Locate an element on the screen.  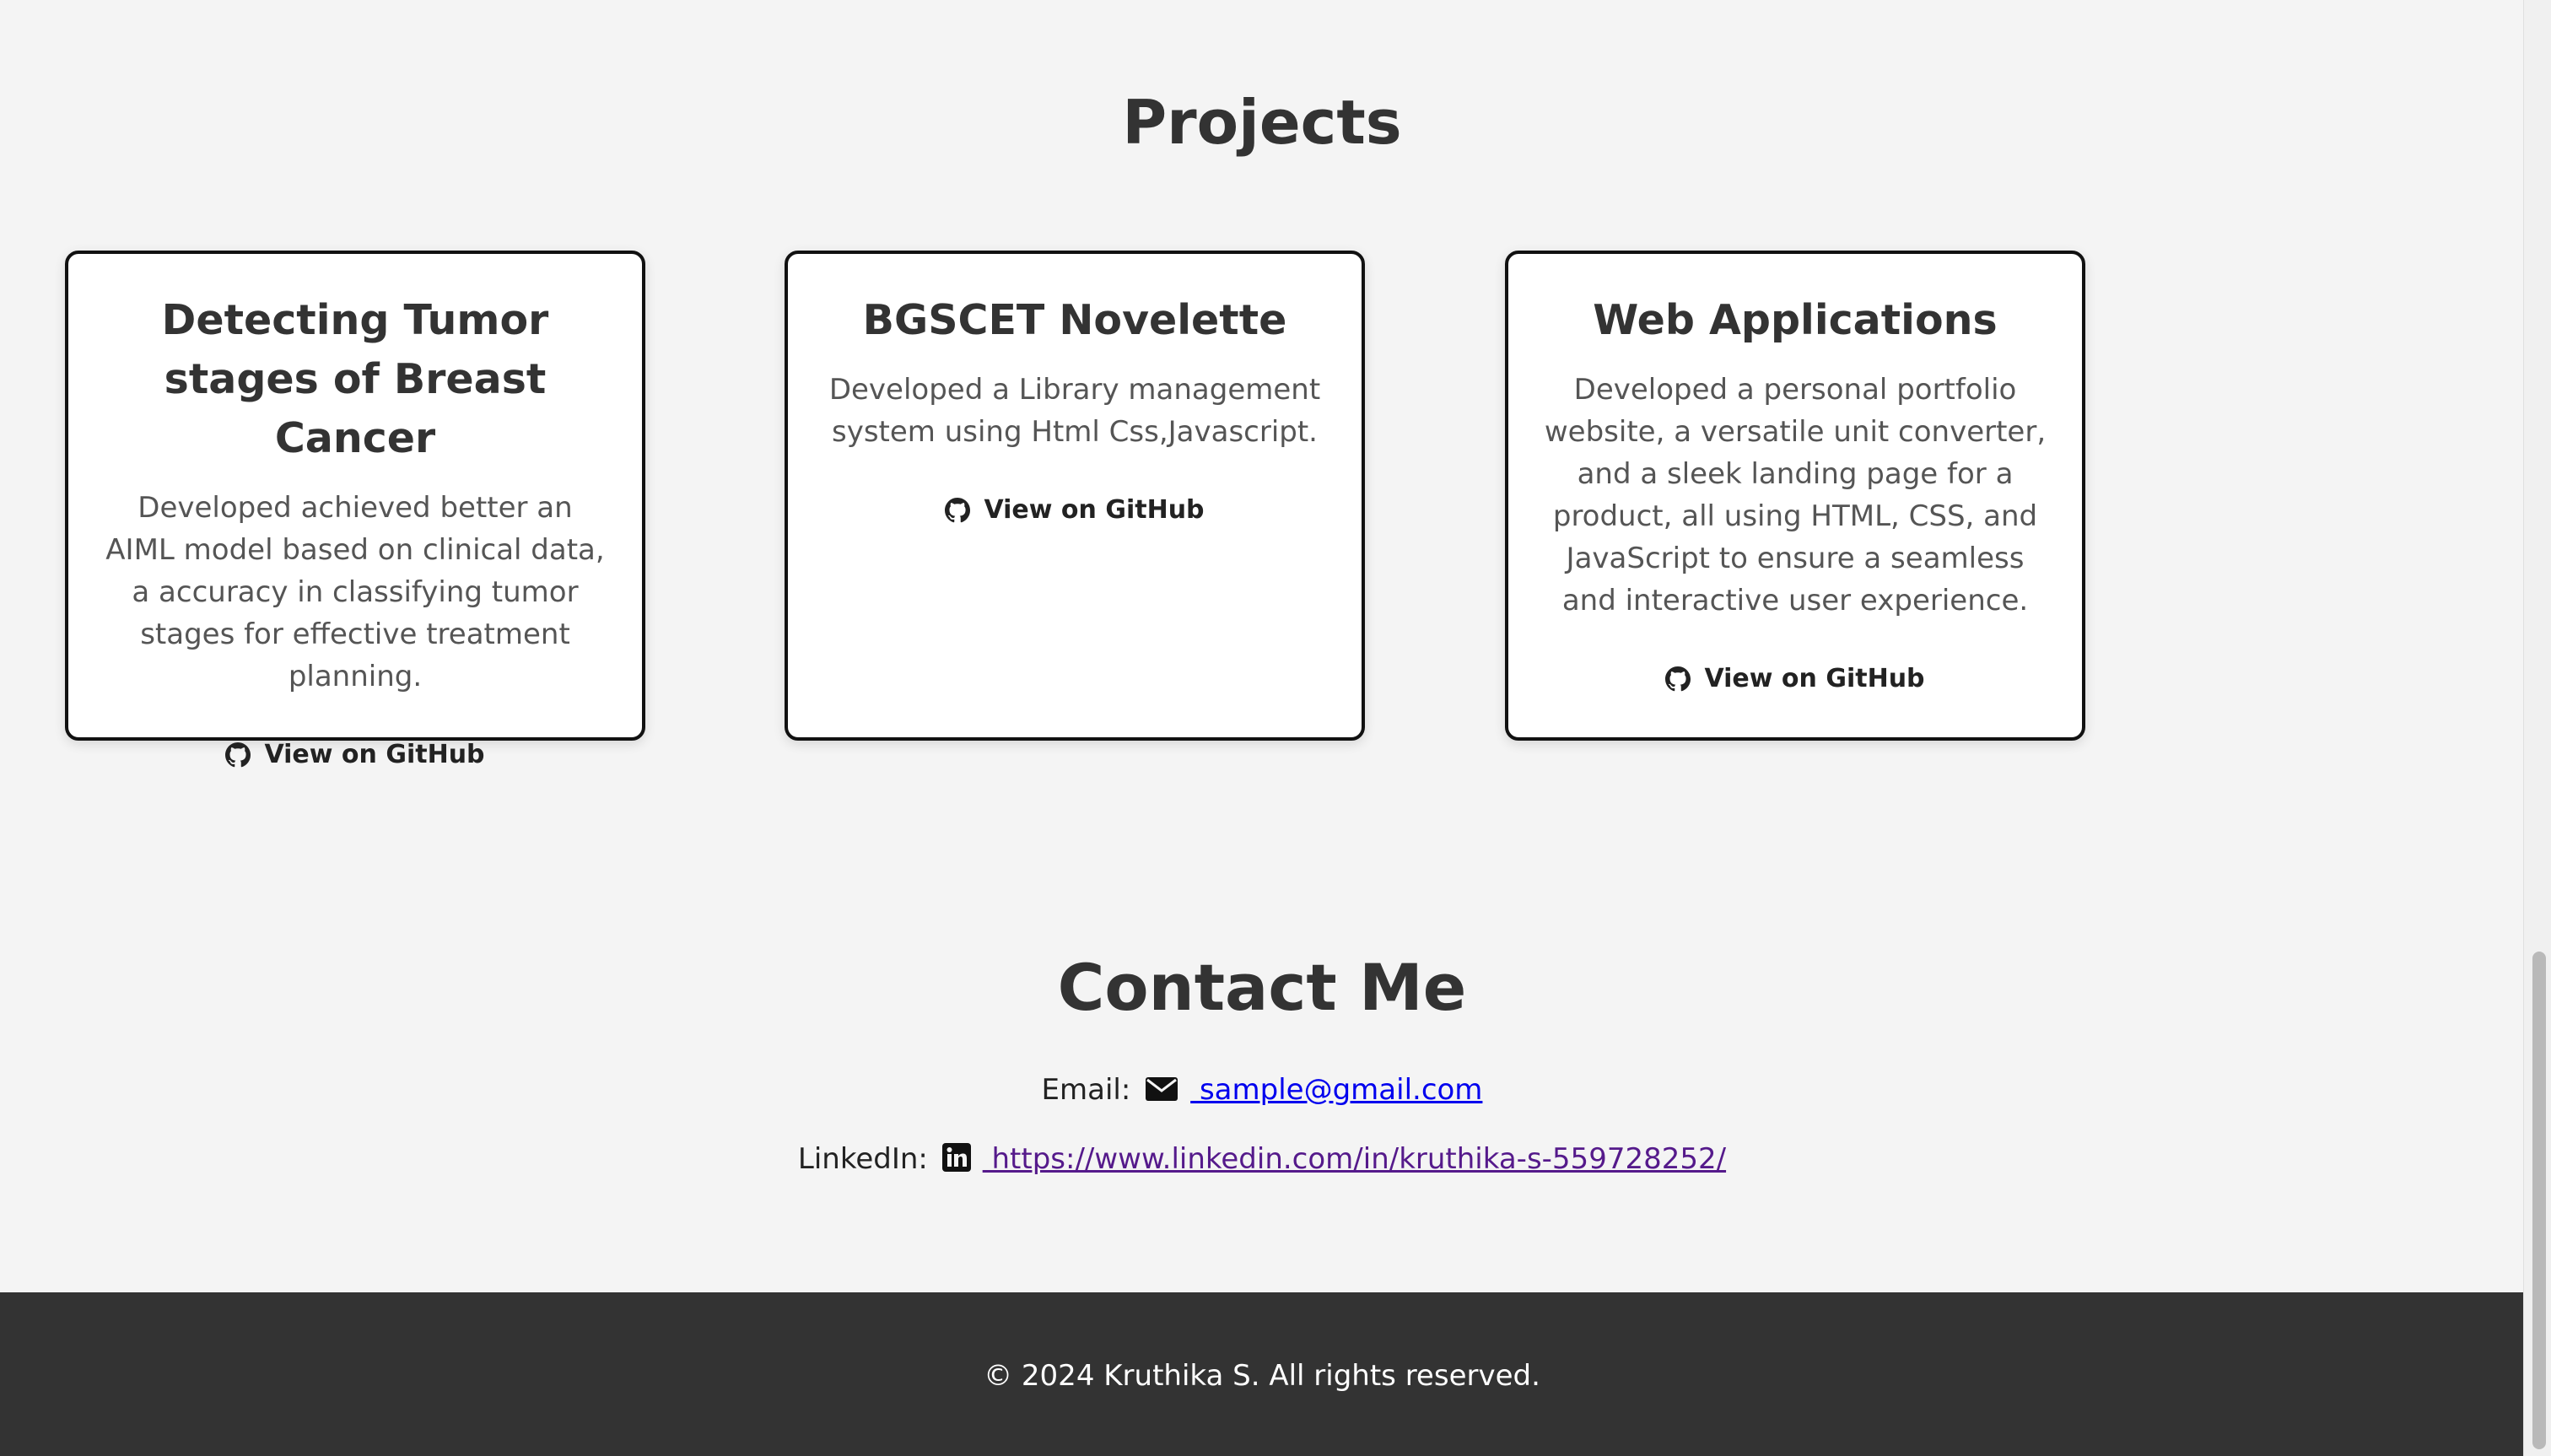
scrollbar-thumb is located at coordinates (2539, 1201).